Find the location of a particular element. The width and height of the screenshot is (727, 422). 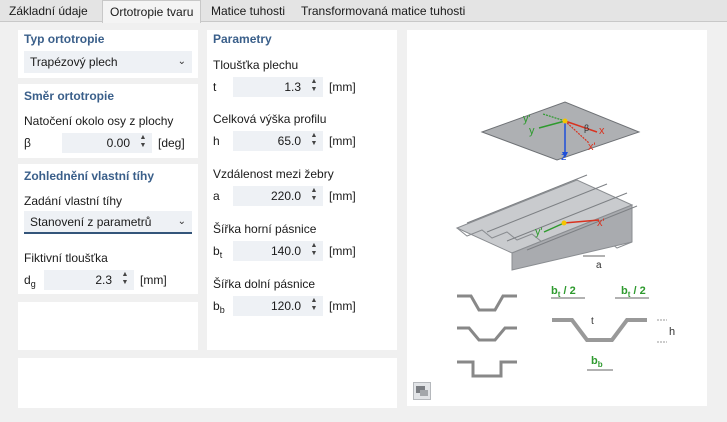

zadani-tihy-select: Stanovení z parametrů ⌄ is located at coordinates (108, 222).